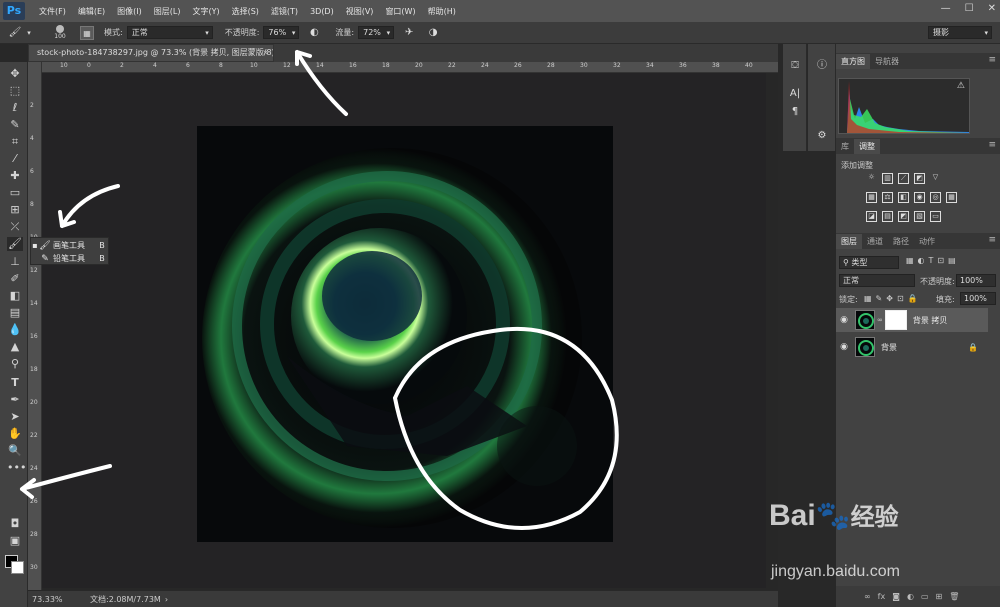 This screenshot has width=1000, height=607. What do you see at coordinates (960, 32) in the screenshot?
I see `workspace-select: 摄影 ▾` at bounding box center [960, 32].